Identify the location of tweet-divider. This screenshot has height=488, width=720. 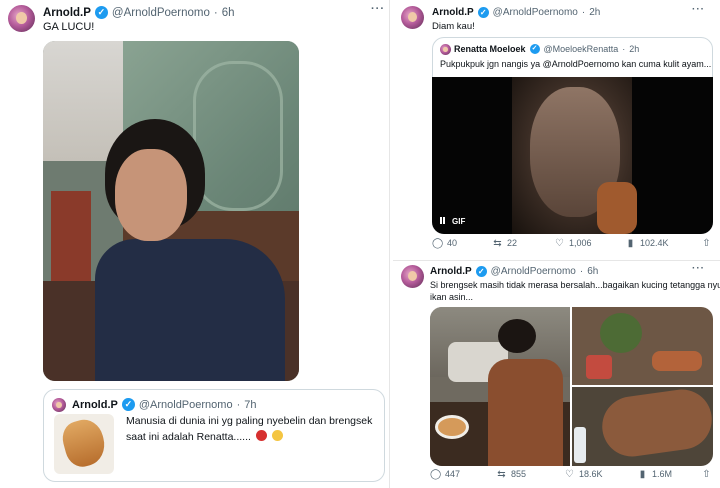
(556, 260).